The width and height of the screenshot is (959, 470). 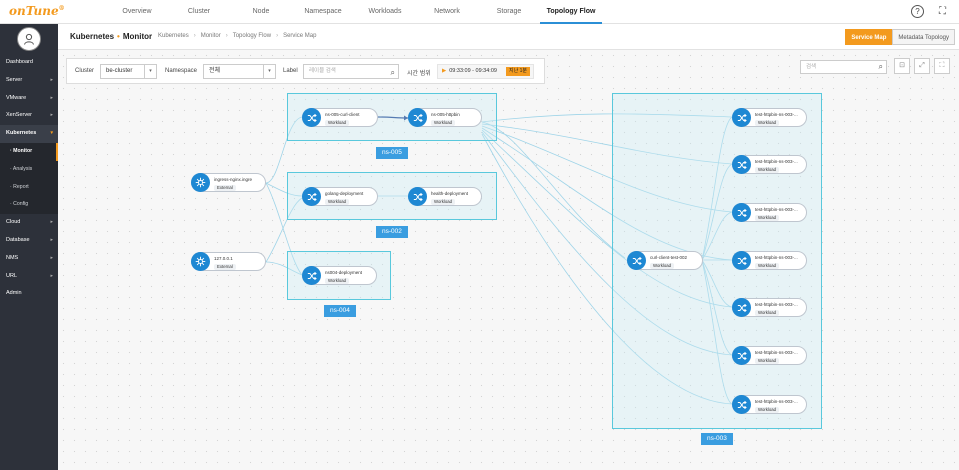 What do you see at coordinates (769, 307) in the screenshot?
I see `node-test-httpbin-5: test-httpbin-ns-003-... Workload` at bounding box center [769, 307].